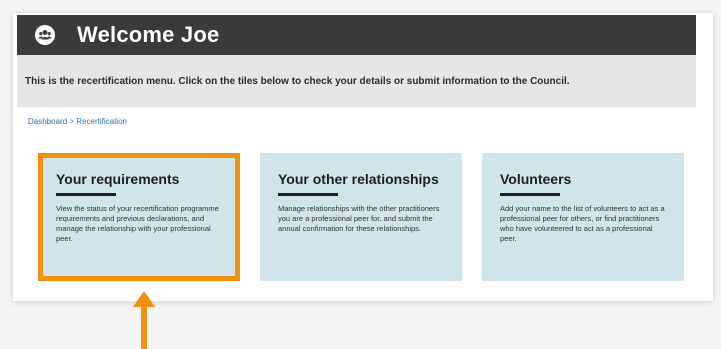 The height and width of the screenshot is (349, 721). I want to click on breadcrumb-recertification-link: Recertification, so click(101, 121).